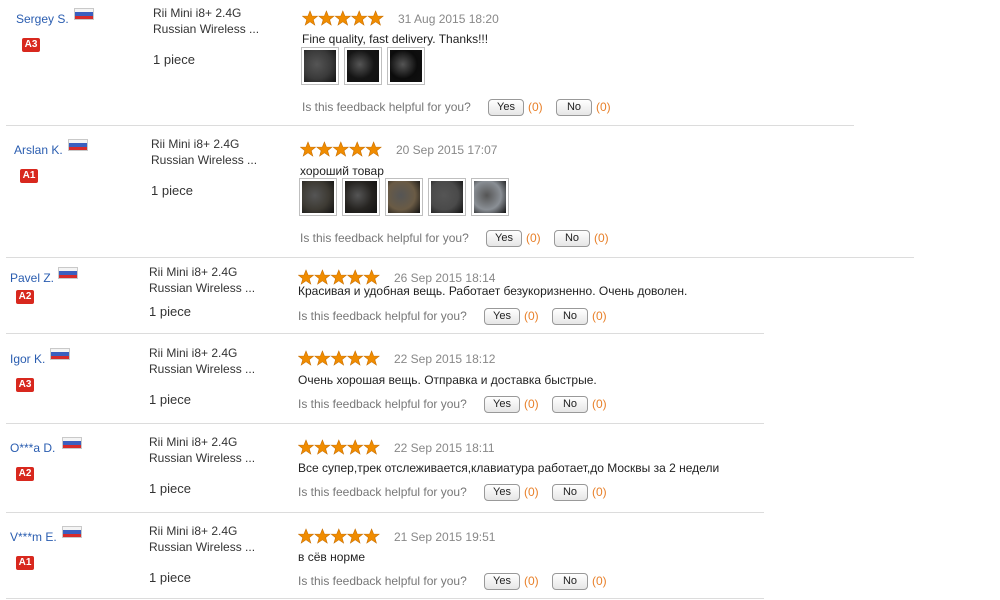 The width and height of the screenshot is (1000, 600). I want to click on buyer-level-badge: A3, so click(25, 385).